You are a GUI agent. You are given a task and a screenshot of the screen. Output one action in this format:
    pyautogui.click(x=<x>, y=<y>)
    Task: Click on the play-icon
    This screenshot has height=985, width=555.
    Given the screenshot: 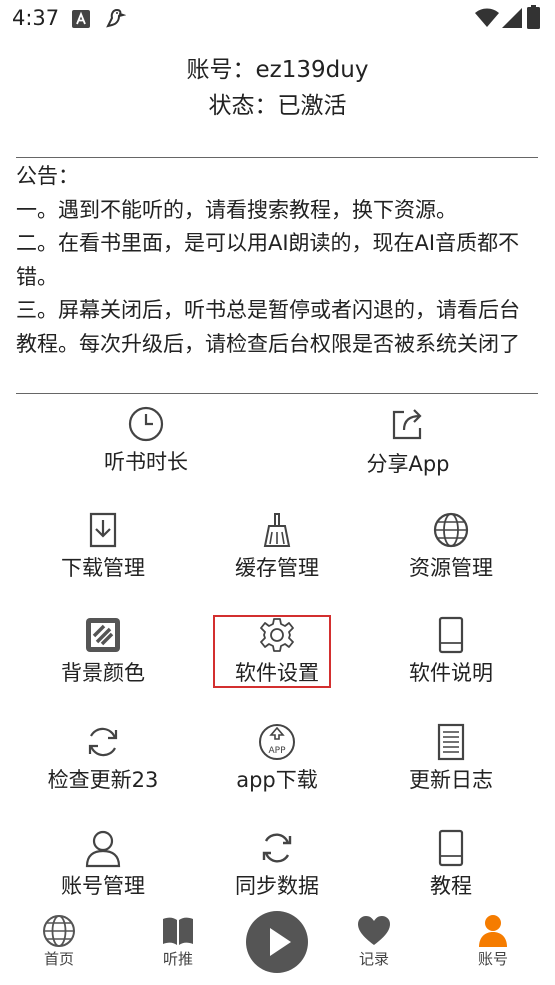 What is the action you would take?
    pyautogui.click(x=280, y=942)
    